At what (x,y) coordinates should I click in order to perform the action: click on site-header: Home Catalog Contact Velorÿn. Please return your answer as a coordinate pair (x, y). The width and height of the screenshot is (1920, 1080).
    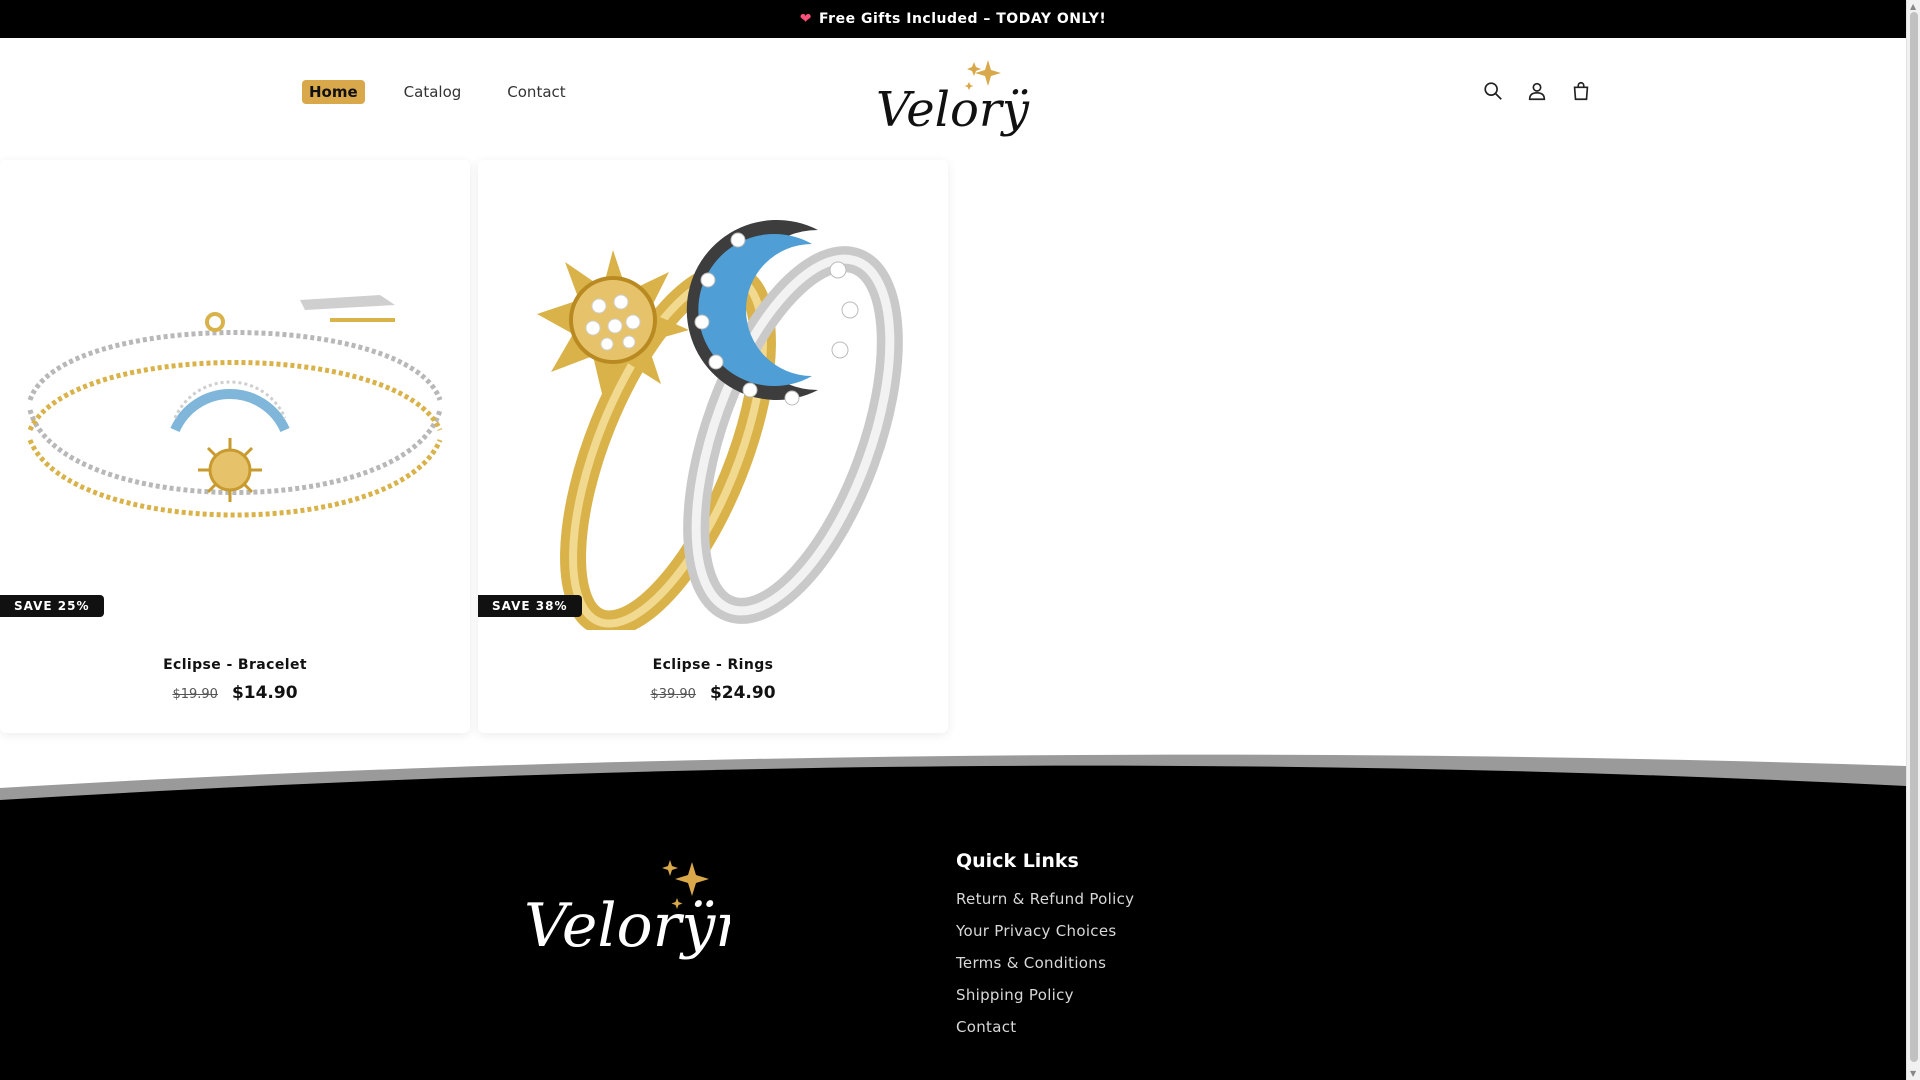
    Looking at the image, I should click on (953, 100).